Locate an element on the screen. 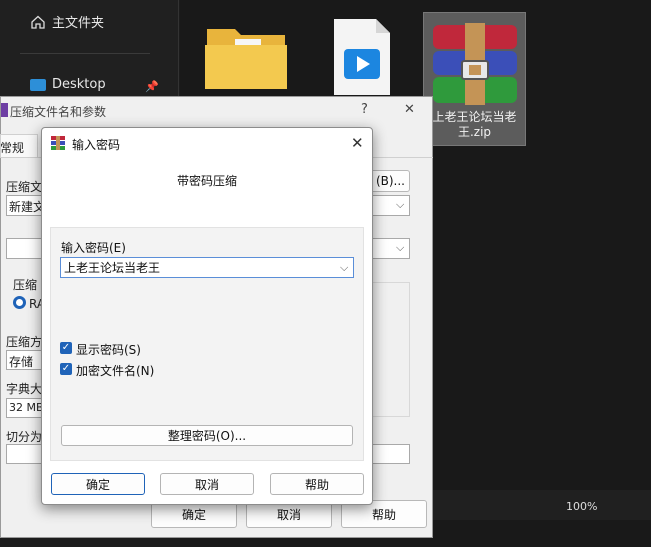  dialog-title: 输入密码 is located at coordinates (96, 145).